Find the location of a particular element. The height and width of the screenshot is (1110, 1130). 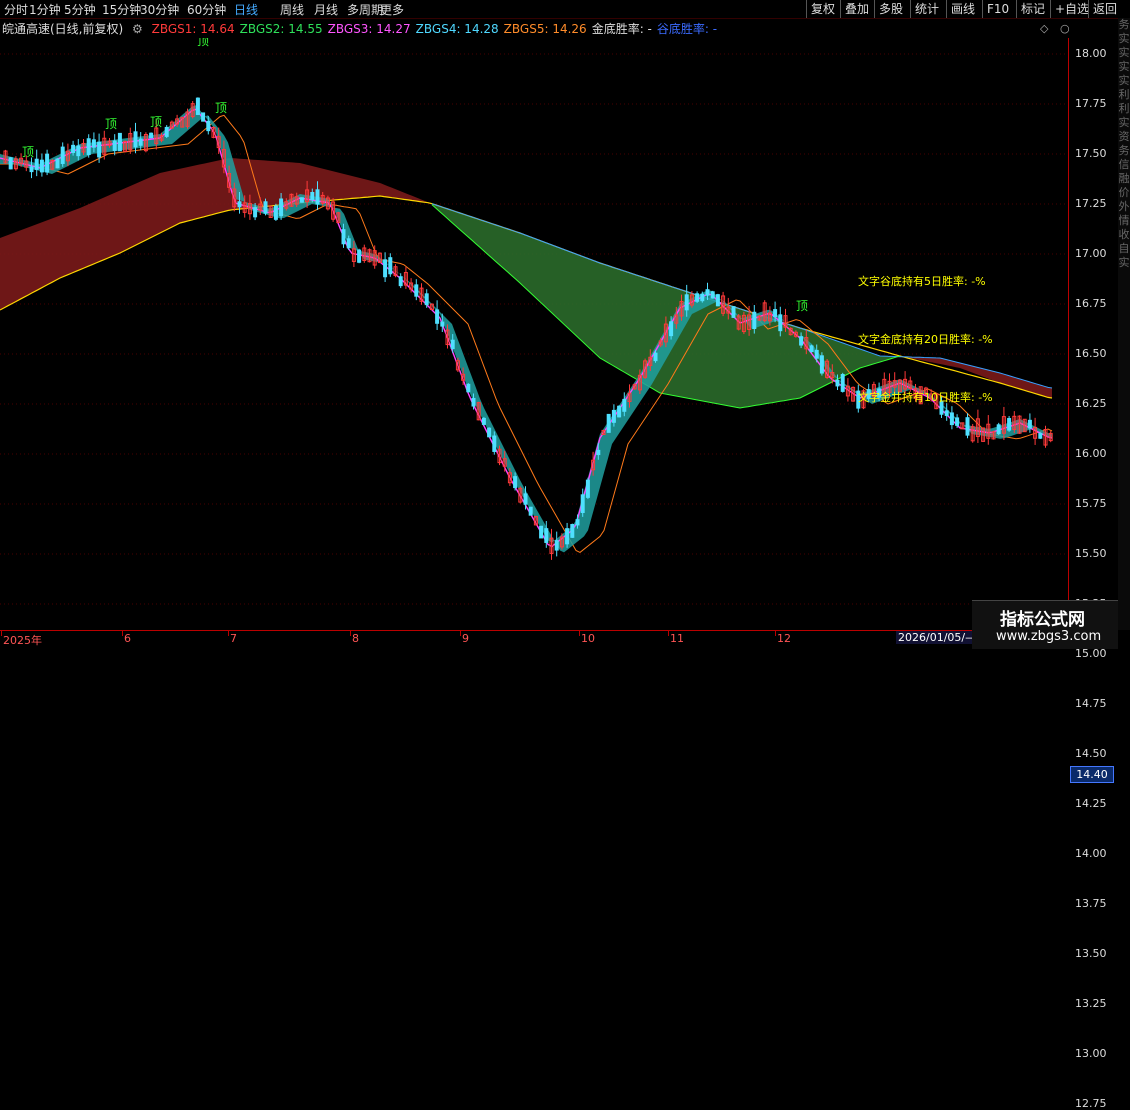

toolbar-button-6: 标记 is located at coordinates (1032, 9).